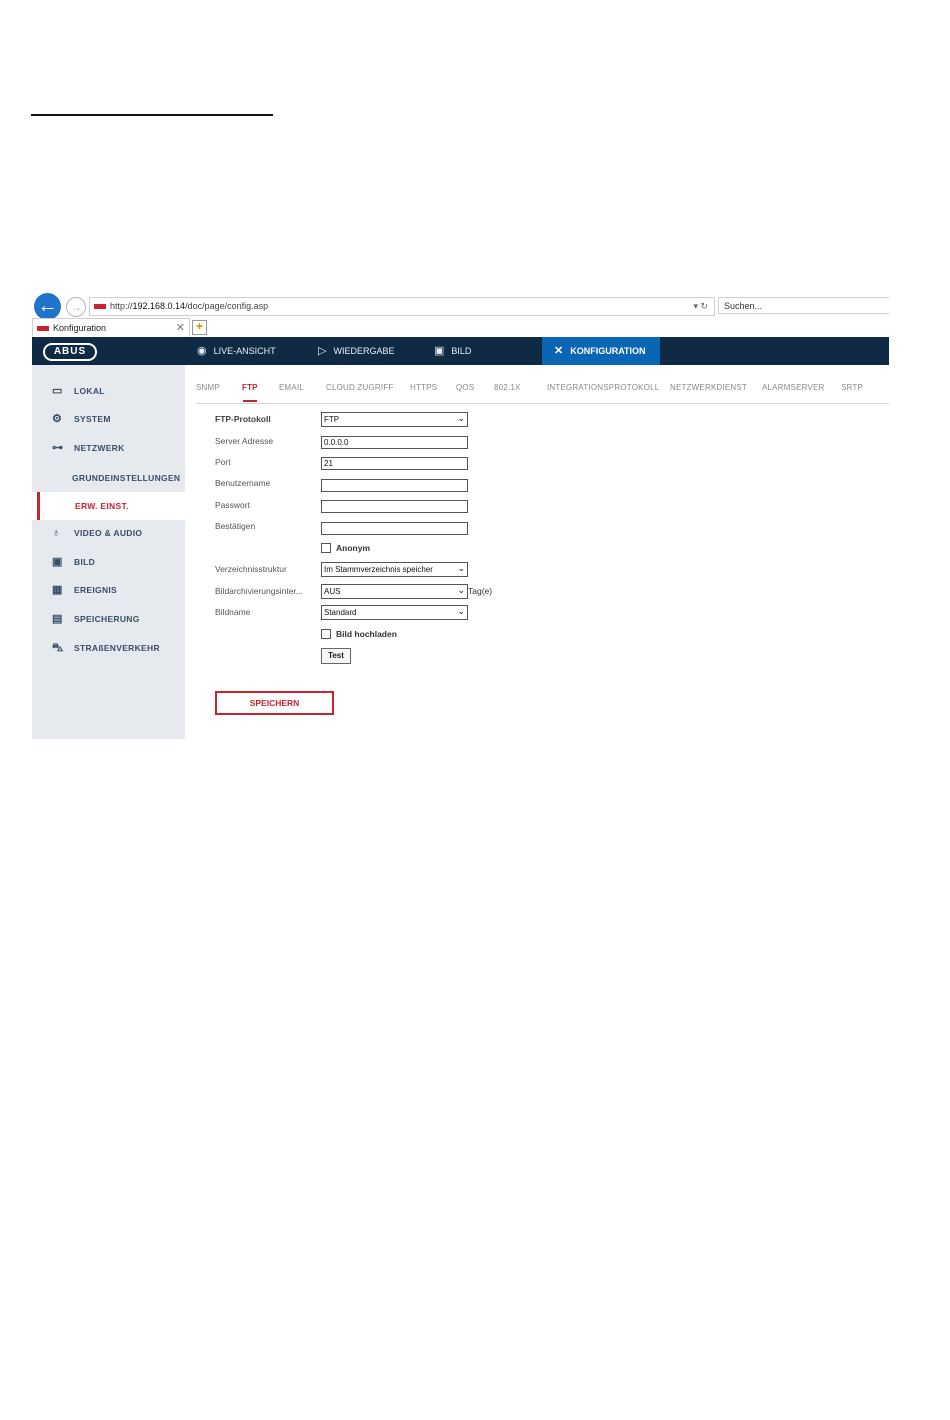 Image resolution: width=950 pixels, height=1420 pixels. I want to click on upload-image-checkbox, so click(326, 634).